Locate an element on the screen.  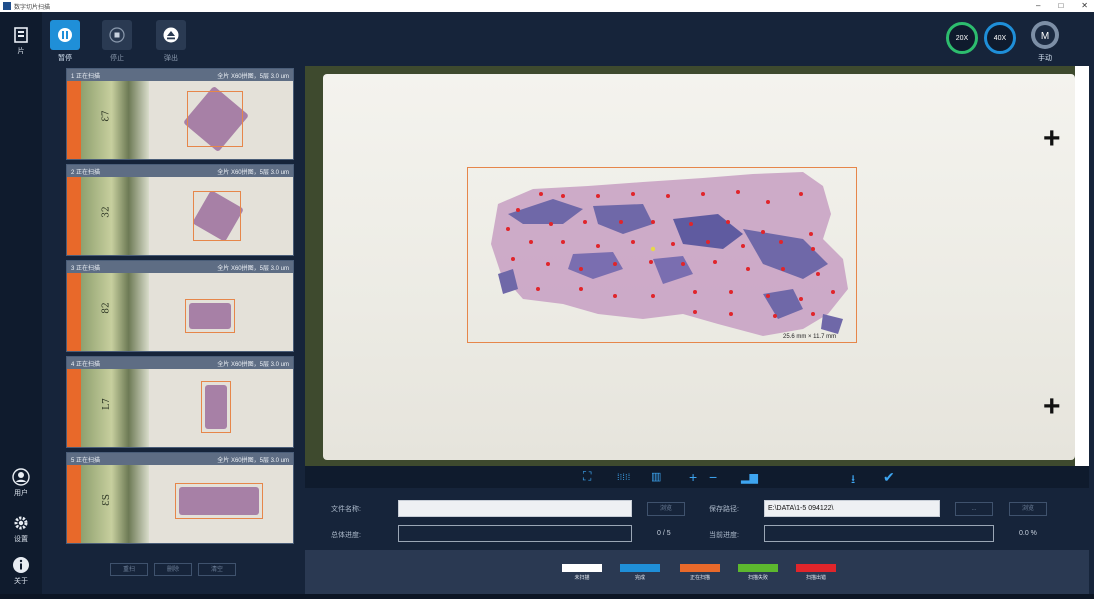
status-legend: 未扫描 完成 正在扫描 扫描失败 扫描出错 is located at coordinates (697, 572).